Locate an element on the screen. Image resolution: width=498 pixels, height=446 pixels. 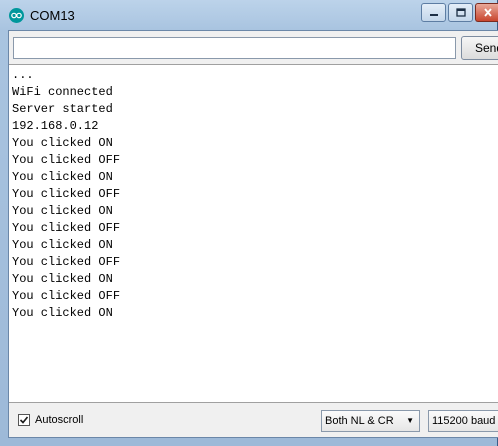
minimize-icon is located at coordinates (433, 14).